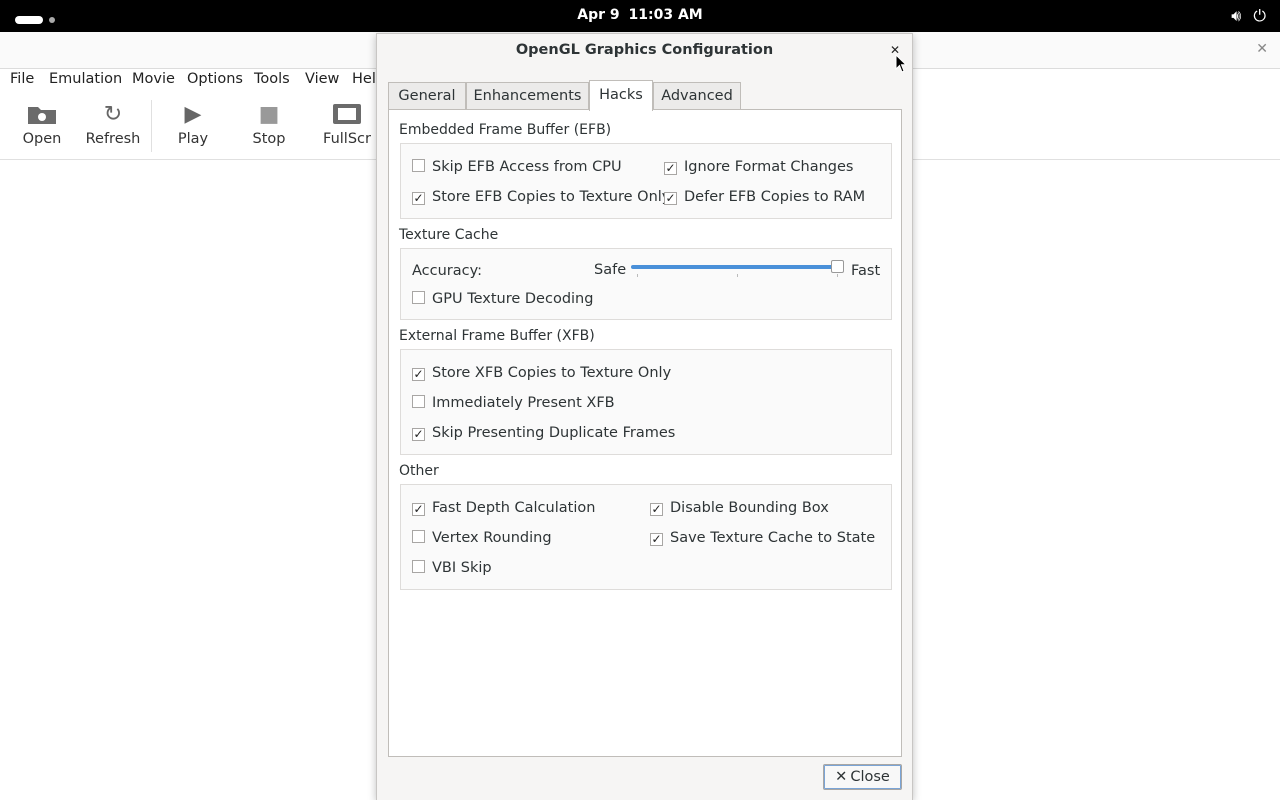  I want to click on defer-efb-copies-checkbox: ✓ Defer EFB Copies to RAM, so click(764, 197).